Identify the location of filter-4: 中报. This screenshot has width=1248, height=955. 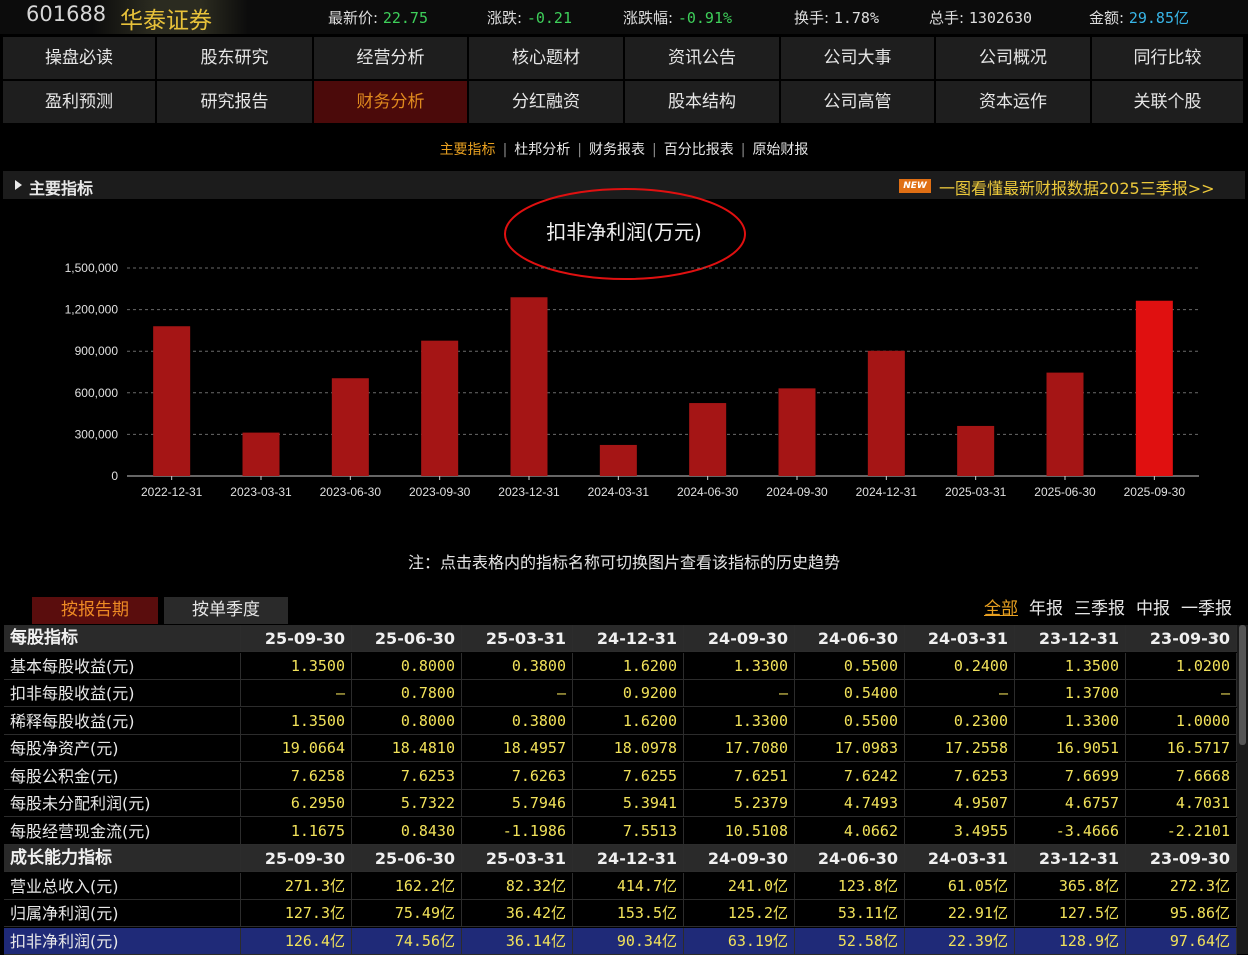
(1153, 609).